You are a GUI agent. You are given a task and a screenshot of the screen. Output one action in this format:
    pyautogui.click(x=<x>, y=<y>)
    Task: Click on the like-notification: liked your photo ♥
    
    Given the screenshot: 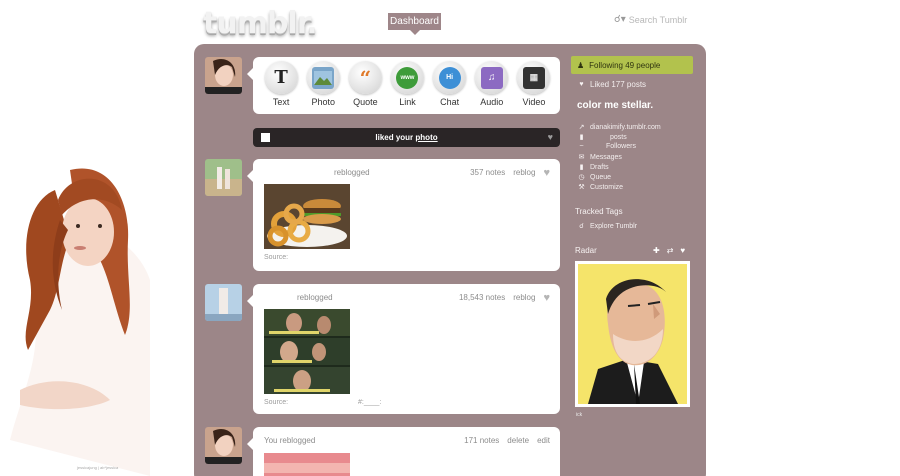 What is the action you would take?
    pyautogui.click(x=406, y=137)
    